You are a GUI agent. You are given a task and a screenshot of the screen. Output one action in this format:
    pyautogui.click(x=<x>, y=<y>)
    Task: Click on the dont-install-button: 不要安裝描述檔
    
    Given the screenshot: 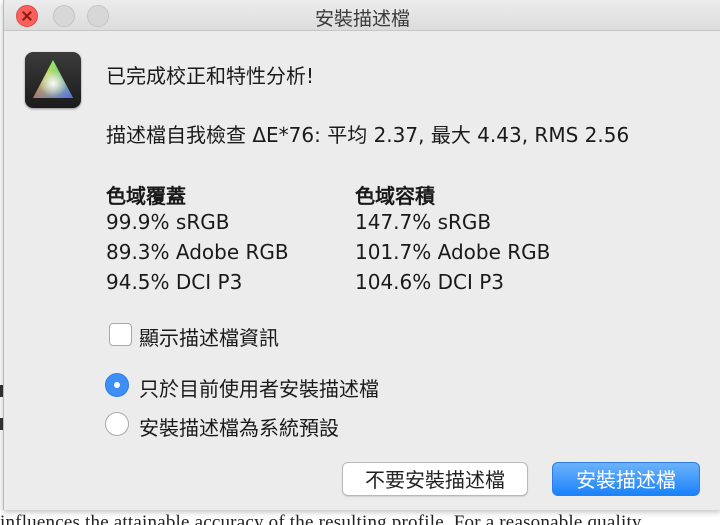 What is the action you would take?
    pyautogui.click(x=435, y=479)
    